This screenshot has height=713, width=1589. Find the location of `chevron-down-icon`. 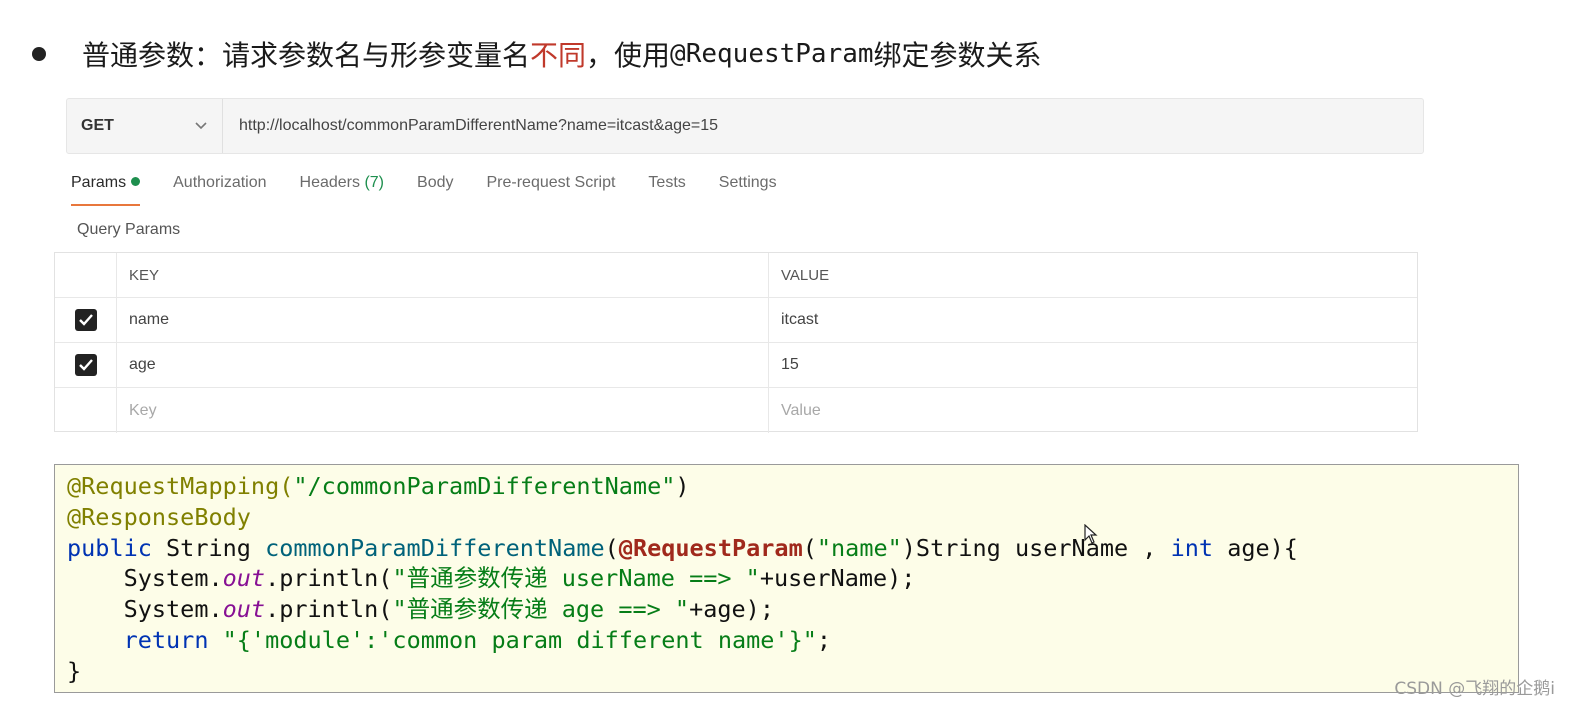

chevron-down-icon is located at coordinates (201, 126).